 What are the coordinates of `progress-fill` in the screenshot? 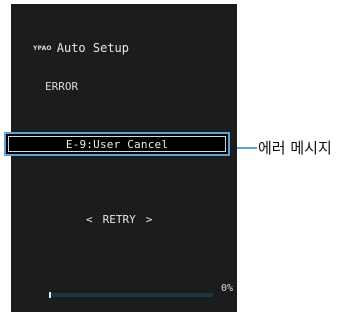 It's located at (50, 295).